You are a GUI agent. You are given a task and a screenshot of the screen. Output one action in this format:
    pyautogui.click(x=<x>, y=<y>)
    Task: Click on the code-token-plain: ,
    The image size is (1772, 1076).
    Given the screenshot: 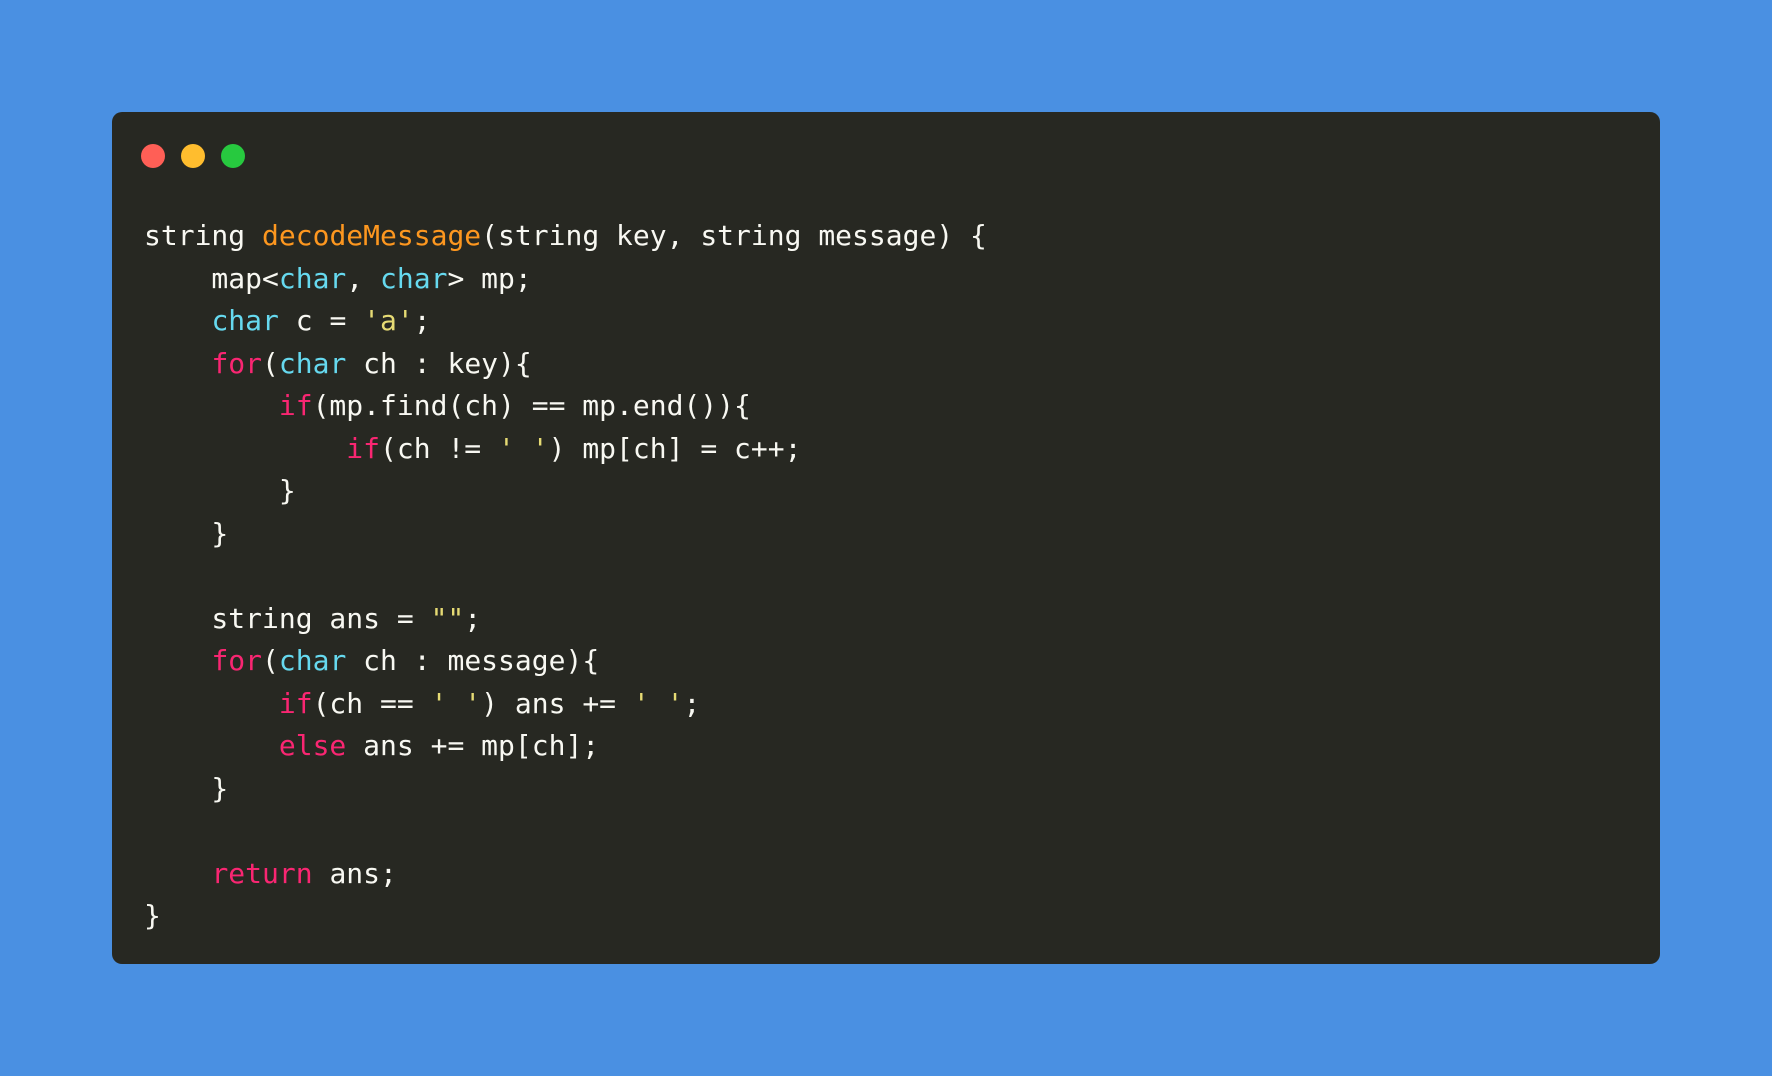 What is the action you would take?
    pyautogui.click(x=363, y=278)
    